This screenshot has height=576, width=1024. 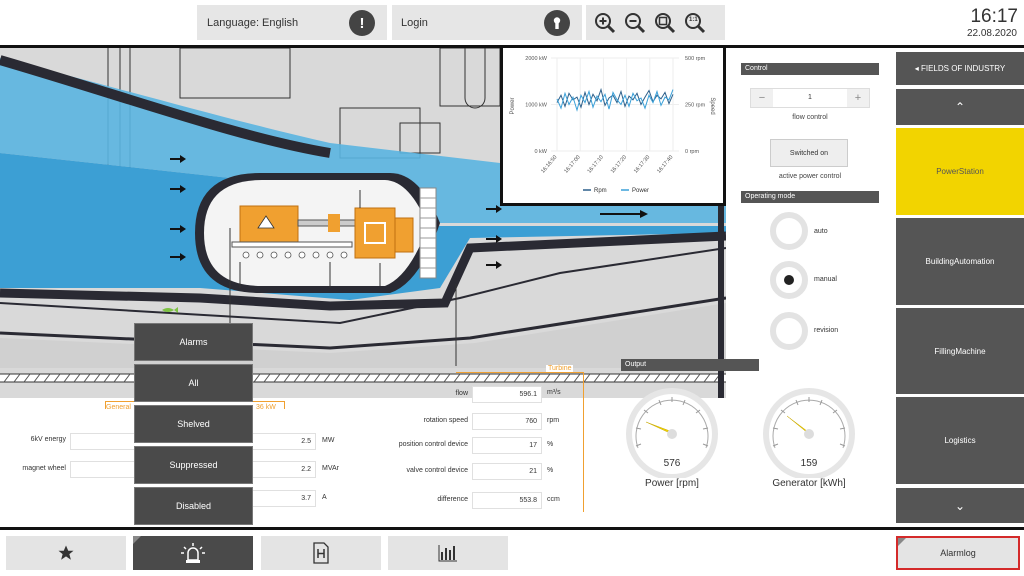 I want to click on generator-row-unit: A, so click(x=324, y=497).